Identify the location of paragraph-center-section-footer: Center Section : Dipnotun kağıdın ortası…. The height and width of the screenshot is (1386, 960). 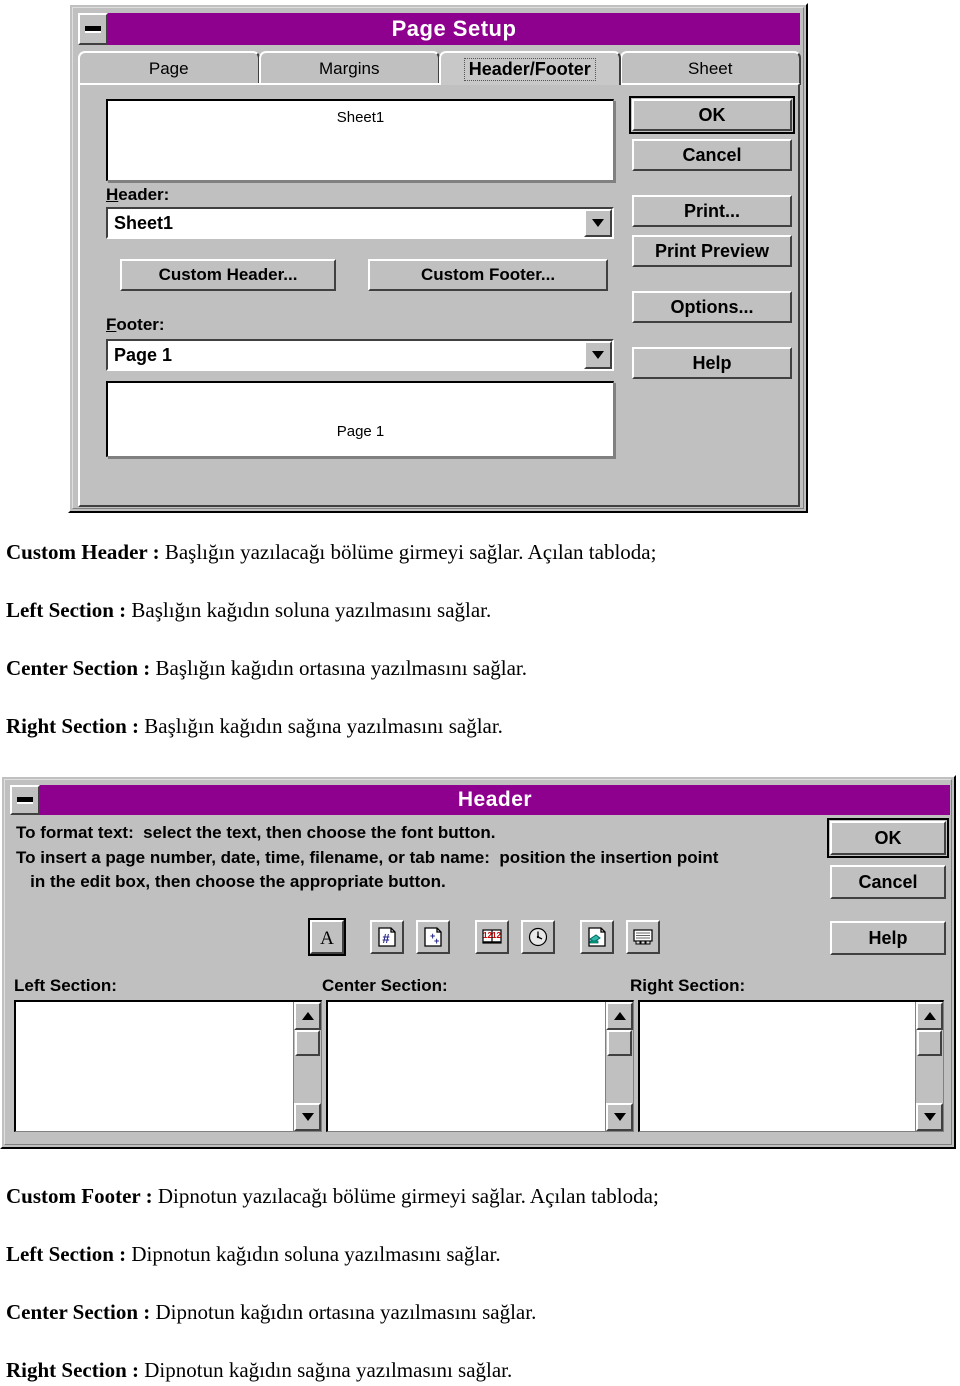
(480, 1312).